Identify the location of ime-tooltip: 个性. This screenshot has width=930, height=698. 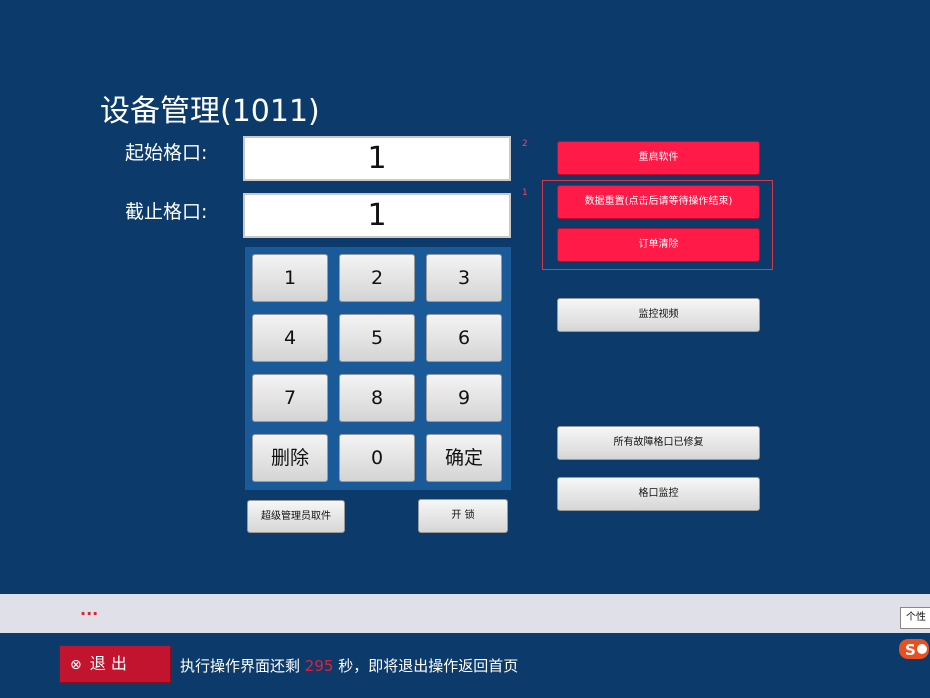
(915, 618).